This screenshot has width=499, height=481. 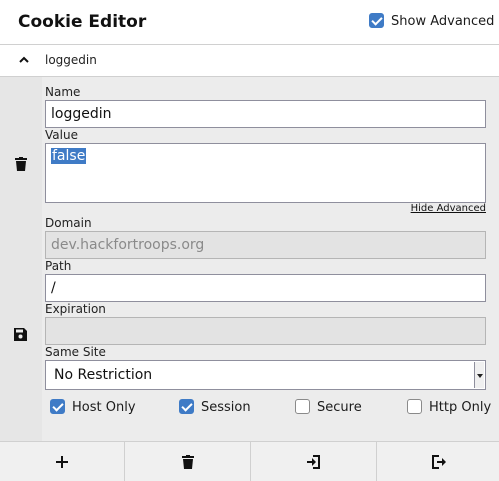 I want to click on name-input: loggedin, so click(x=265, y=114).